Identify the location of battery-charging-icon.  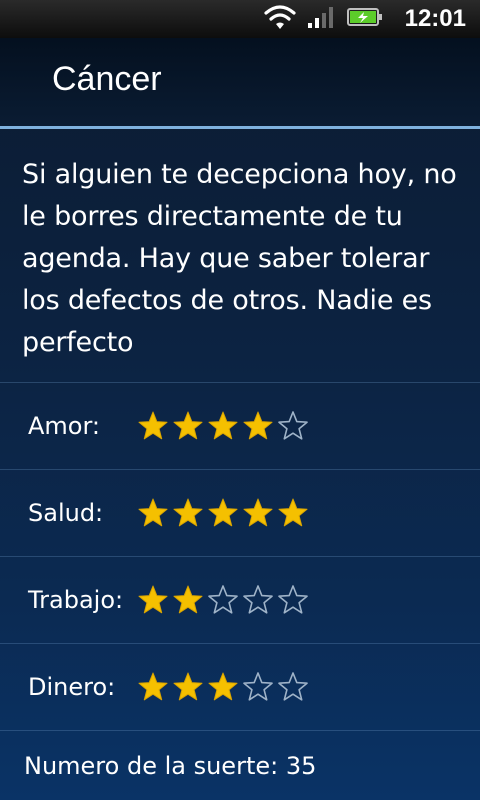
(364, 19).